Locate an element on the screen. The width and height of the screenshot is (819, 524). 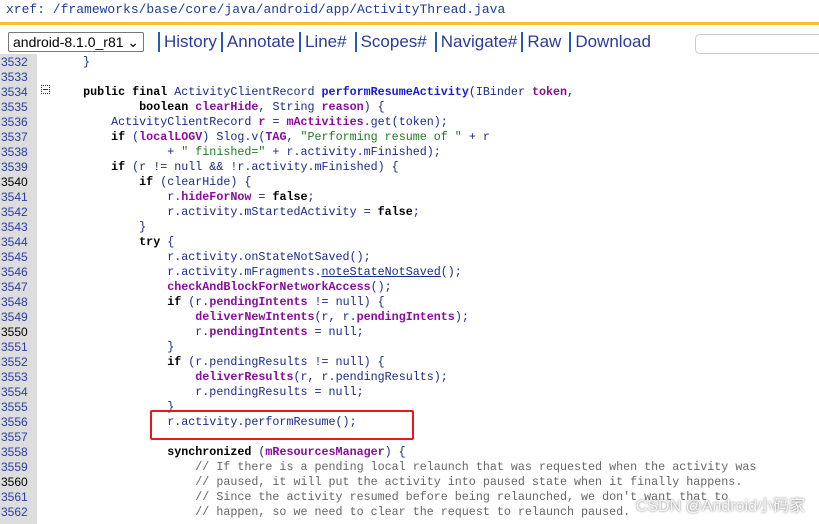
code-token: ) { is located at coordinates (374, 107).